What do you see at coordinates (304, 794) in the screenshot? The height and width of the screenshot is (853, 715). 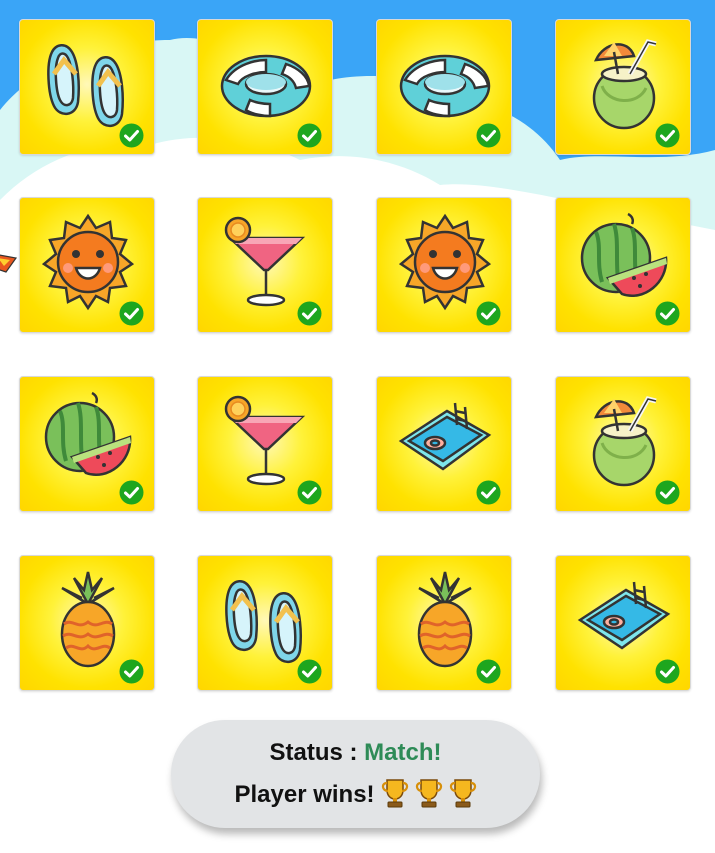 I see `result-text: Player wins!` at bounding box center [304, 794].